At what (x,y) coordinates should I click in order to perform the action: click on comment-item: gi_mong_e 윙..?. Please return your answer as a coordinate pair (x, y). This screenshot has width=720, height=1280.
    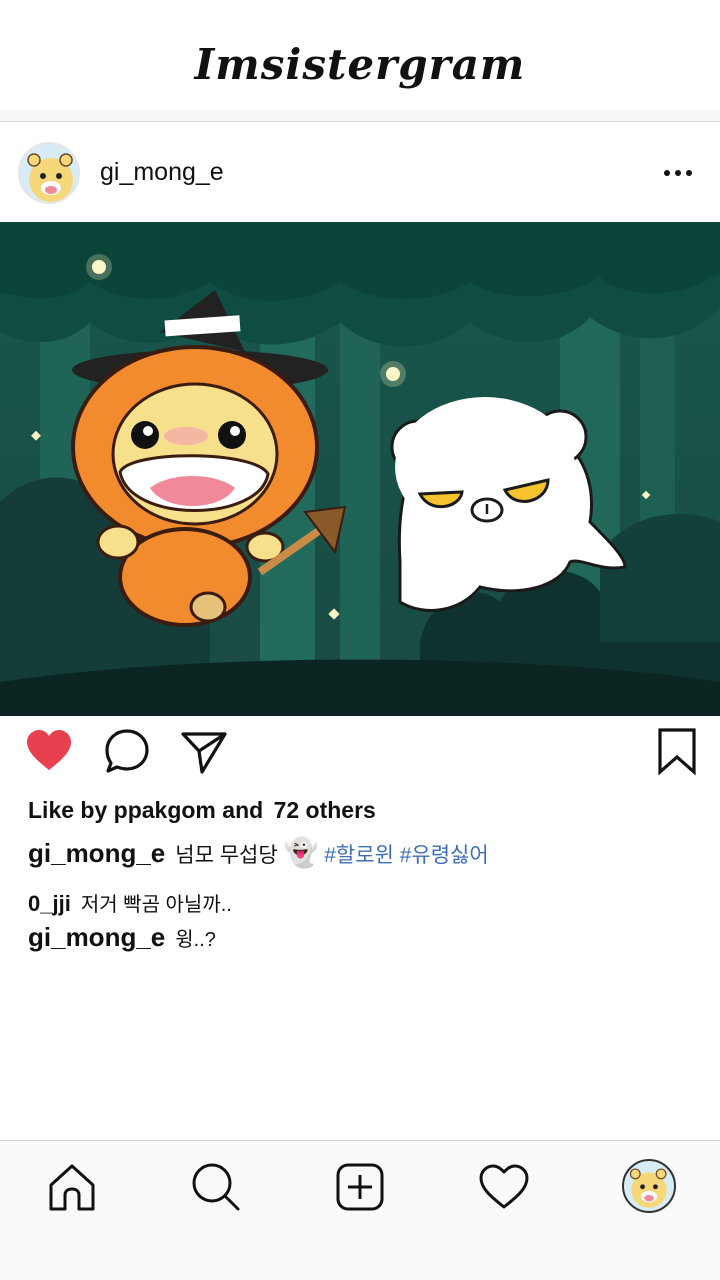
    Looking at the image, I should click on (122, 937).